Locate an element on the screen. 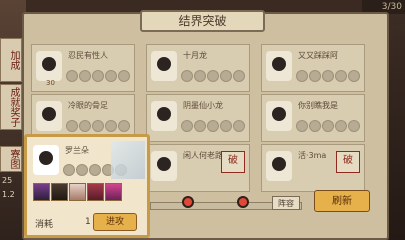 The height and width of the screenshot is (240, 405). opponent-card-9: 活·3ma 破 is located at coordinates (313, 168).